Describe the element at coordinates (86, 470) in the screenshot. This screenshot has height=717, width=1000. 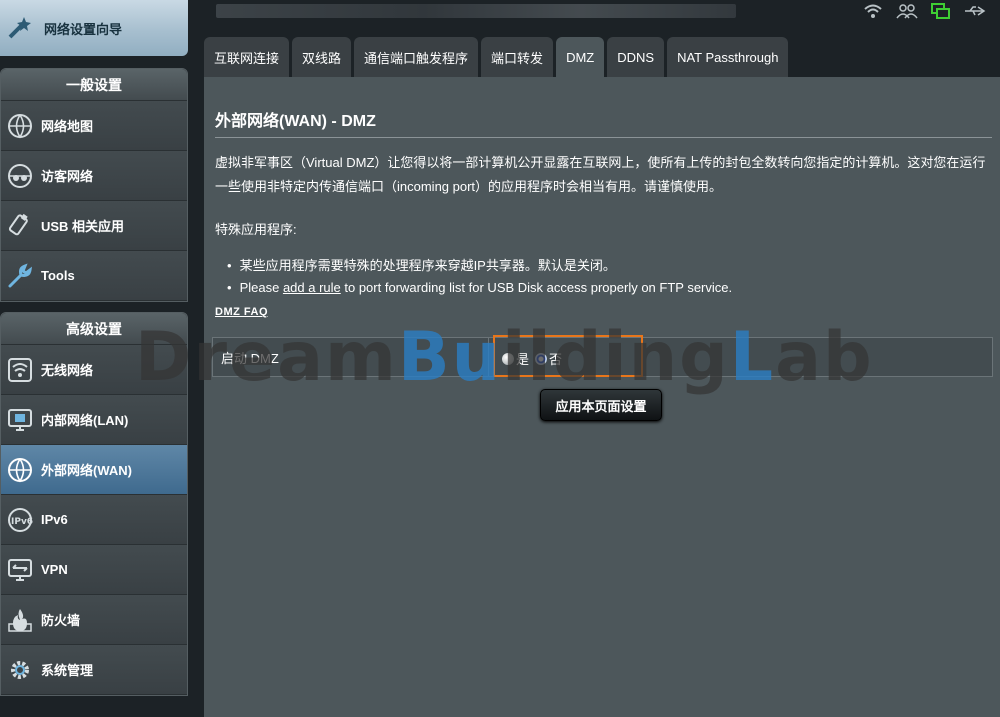
I see `sidebar-item-label: 外部网络(WAN)` at that location.